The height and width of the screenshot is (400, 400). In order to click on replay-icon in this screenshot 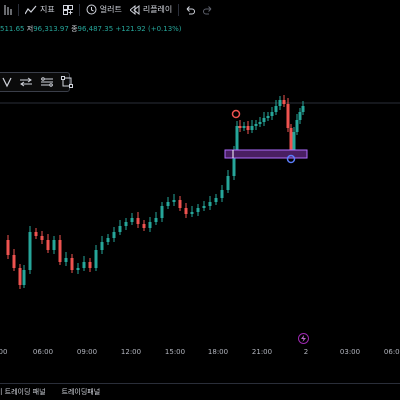, I will do `click(134, 9)`.